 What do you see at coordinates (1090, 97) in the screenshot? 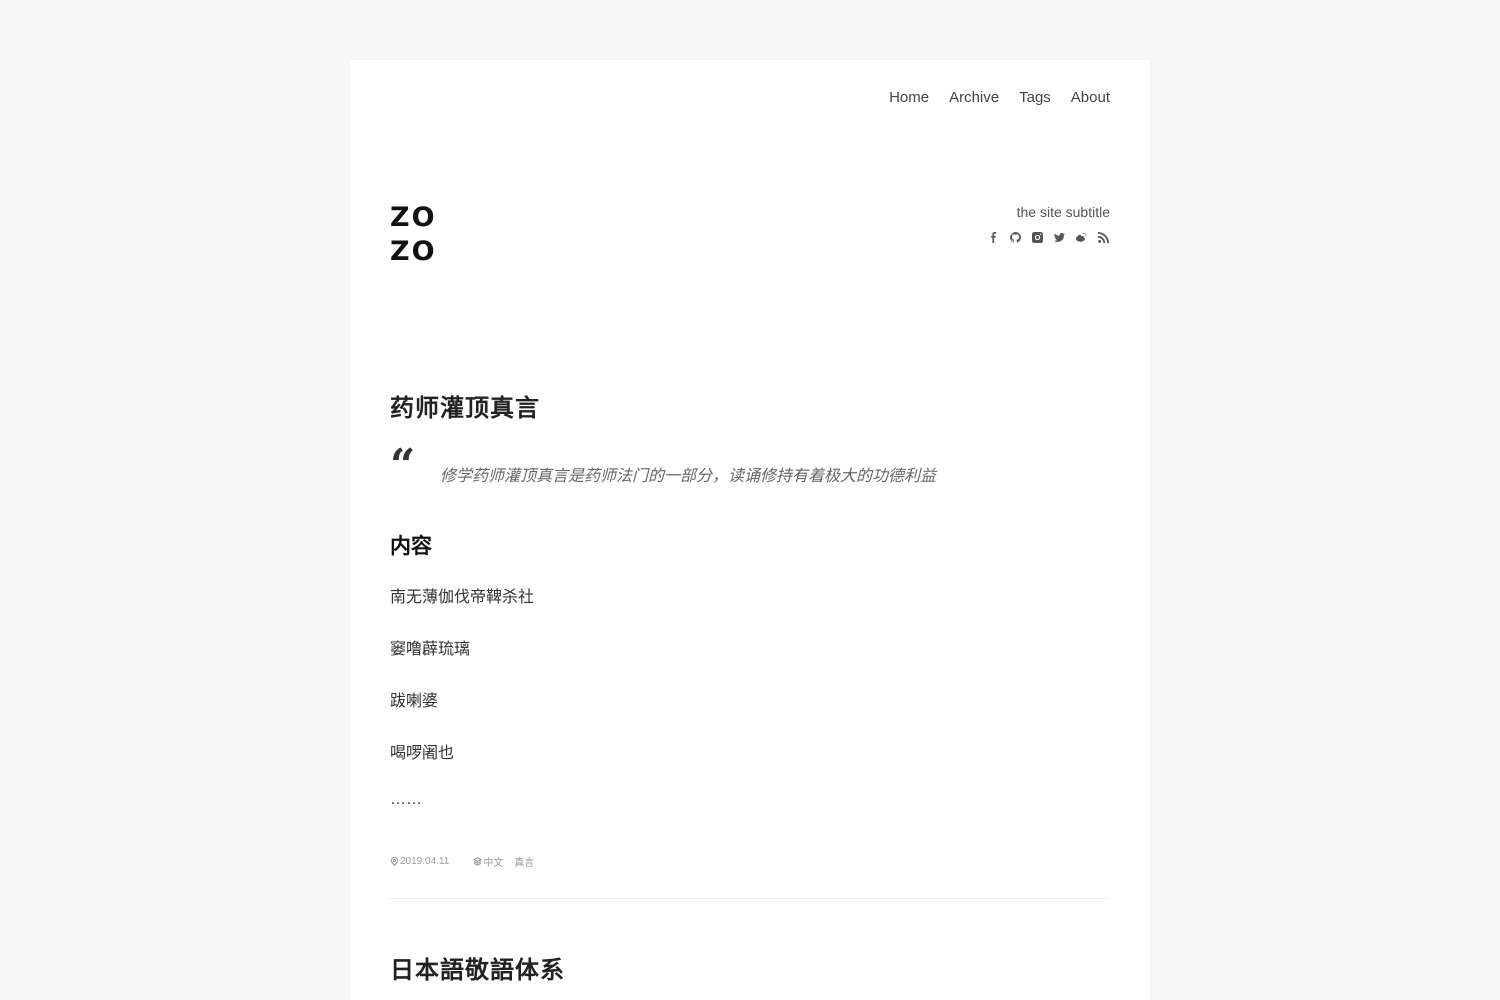
I see `nav-about-link: About` at bounding box center [1090, 97].